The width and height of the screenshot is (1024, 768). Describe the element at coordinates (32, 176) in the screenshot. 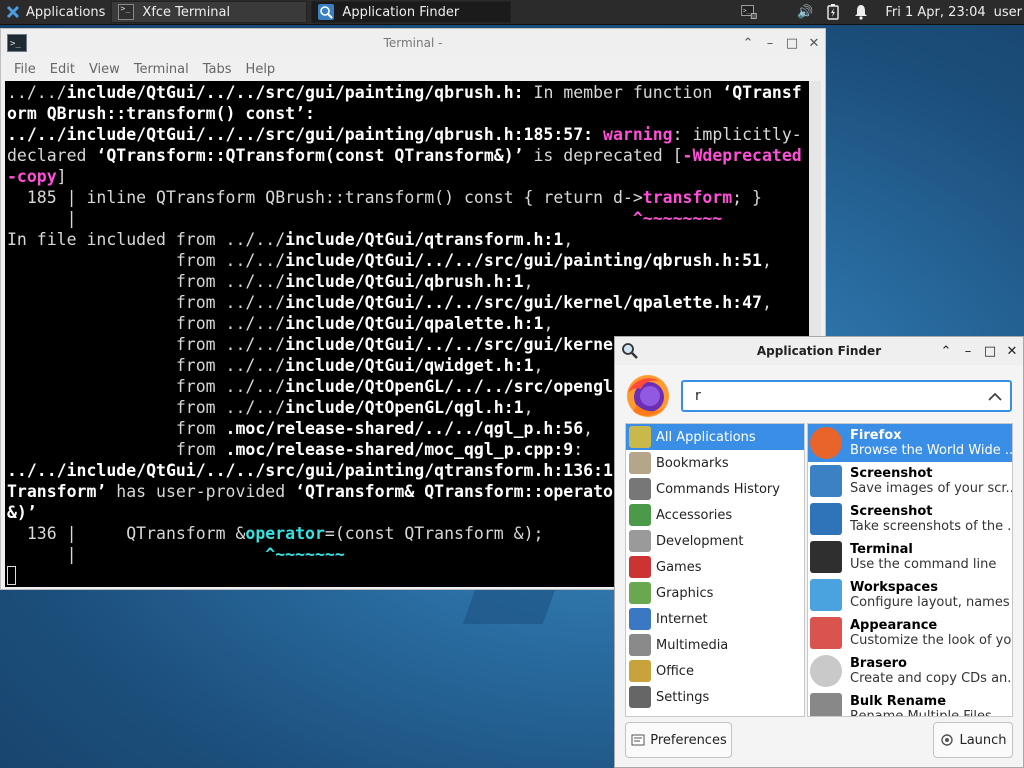

I see `terminal-text-segment: -copy` at that location.